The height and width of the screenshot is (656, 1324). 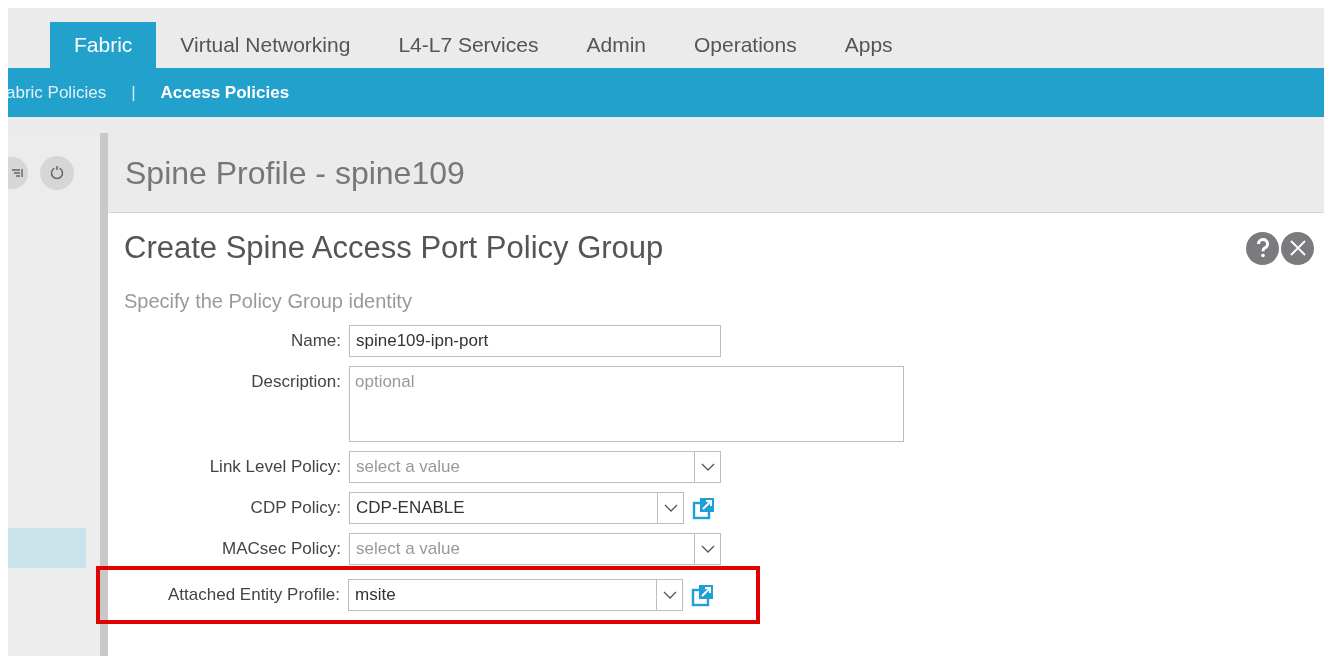 What do you see at coordinates (296, 381) in the screenshot?
I see `field-label: Description:` at bounding box center [296, 381].